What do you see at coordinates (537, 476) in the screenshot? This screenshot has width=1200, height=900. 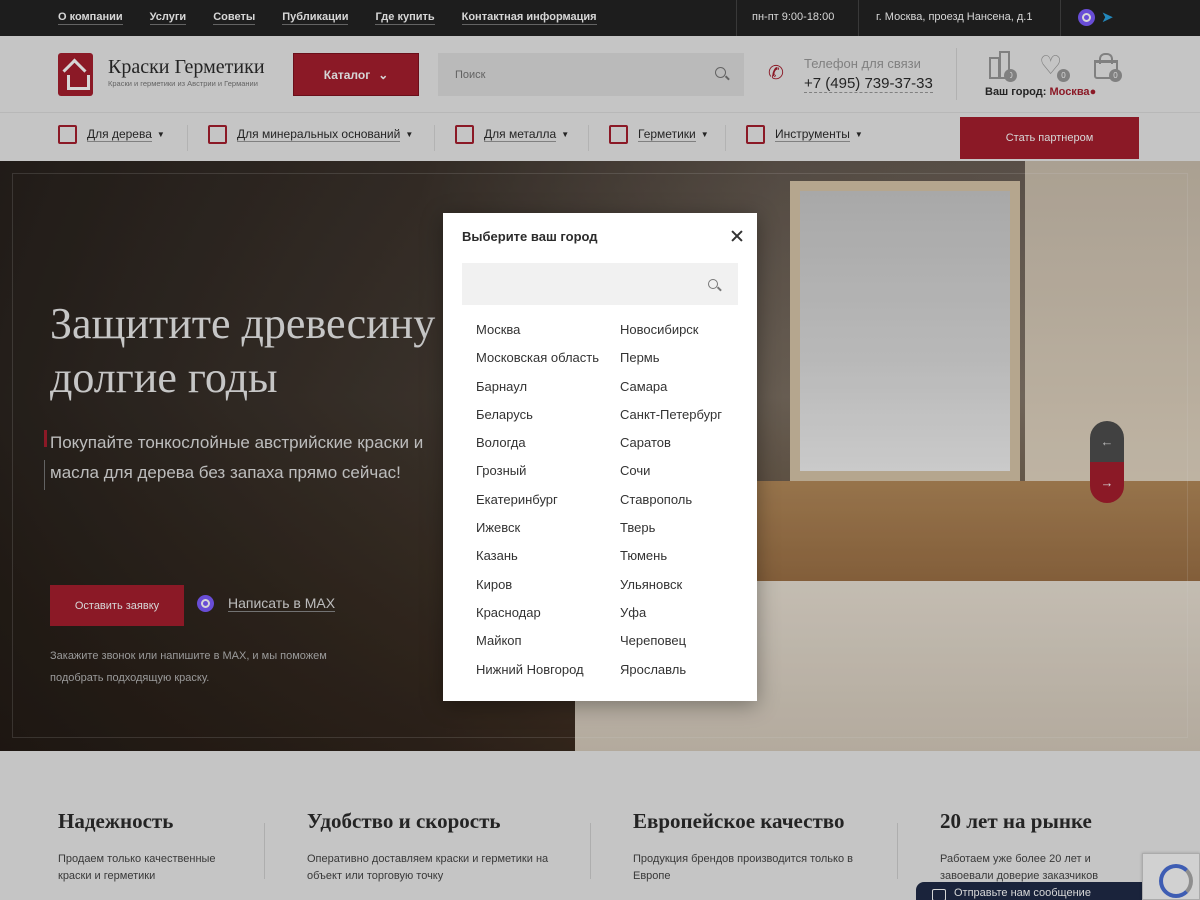 I see `city-option: Грозный` at bounding box center [537, 476].